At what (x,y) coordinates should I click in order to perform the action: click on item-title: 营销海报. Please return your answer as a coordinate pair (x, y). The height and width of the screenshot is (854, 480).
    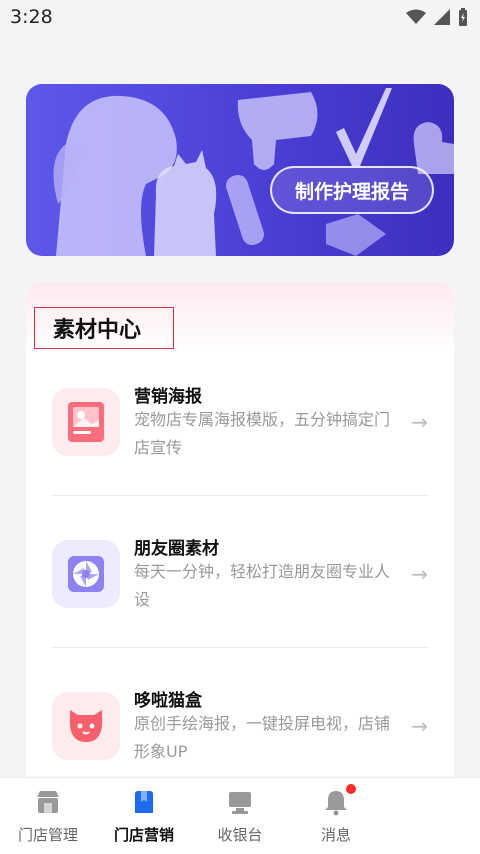
    Looking at the image, I should click on (168, 397).